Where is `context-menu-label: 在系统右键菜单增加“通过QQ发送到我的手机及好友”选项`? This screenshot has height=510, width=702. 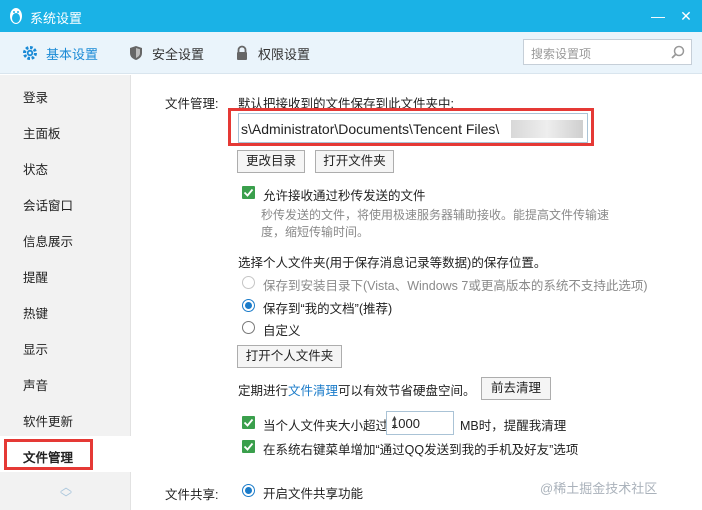
context-menu-label: 在系统右键菜单增加“通过QQ发送到我的手机及好友”选项 is located at coordinates (421, 450).